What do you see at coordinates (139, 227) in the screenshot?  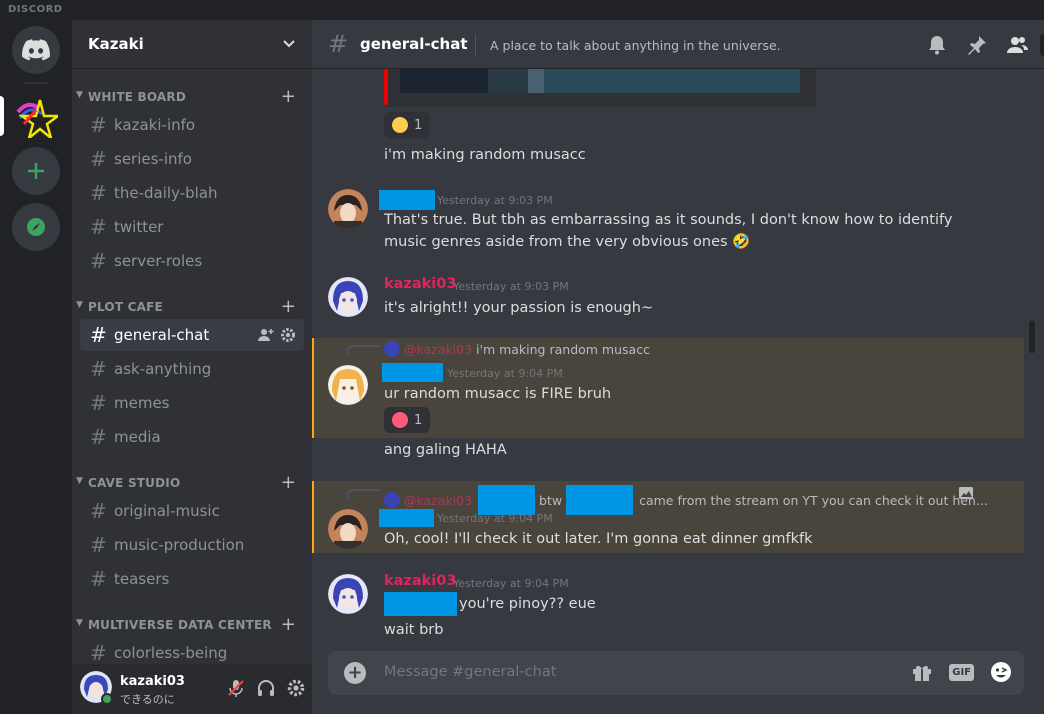 I see `channel-label: twitter` at bounding box center [139, 227].